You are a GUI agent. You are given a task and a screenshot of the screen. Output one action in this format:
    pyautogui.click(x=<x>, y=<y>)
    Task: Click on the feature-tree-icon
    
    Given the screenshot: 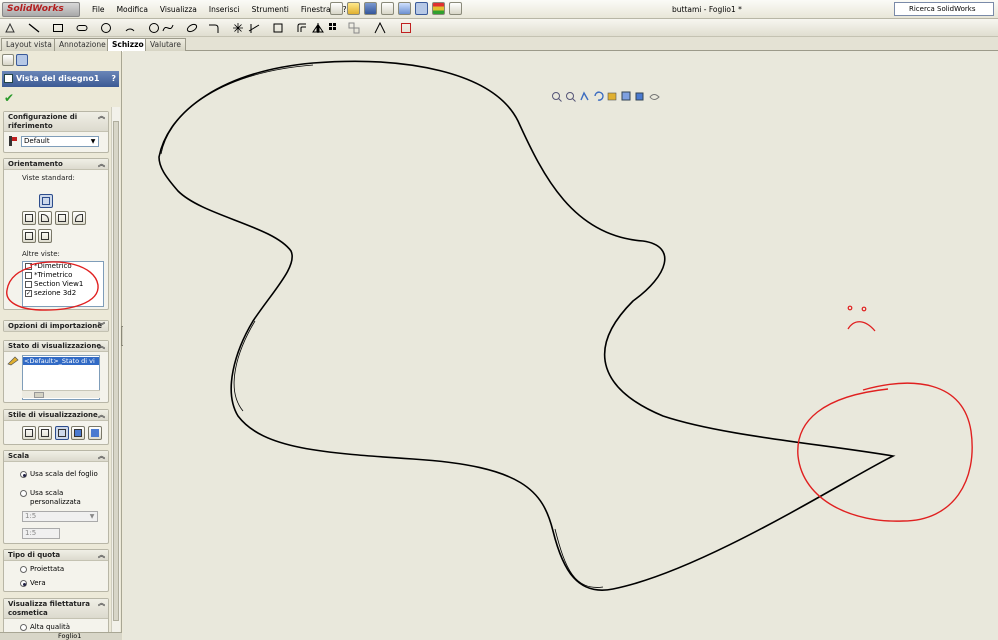 What is the action you would take?
    pyautogui.click(x=8, y=60)
    